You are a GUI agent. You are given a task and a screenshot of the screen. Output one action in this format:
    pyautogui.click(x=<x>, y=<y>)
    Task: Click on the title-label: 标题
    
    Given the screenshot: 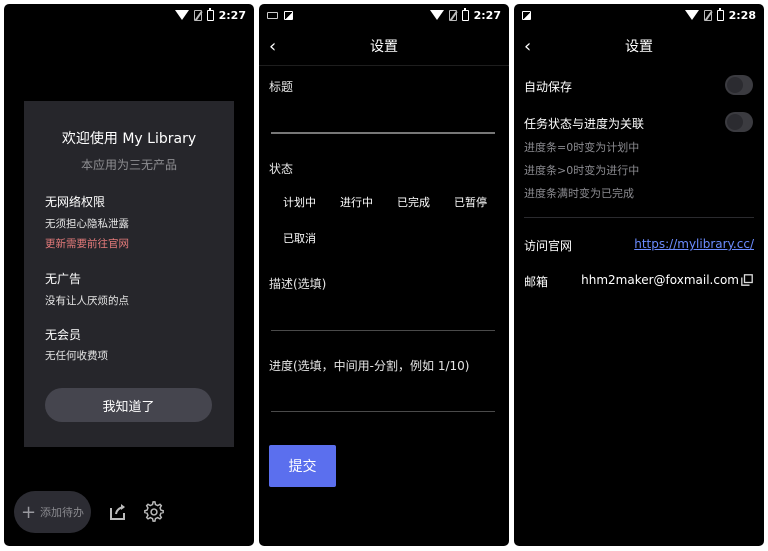 What is the action you would take?
    pyautogui.click(x=281, y=87)
    